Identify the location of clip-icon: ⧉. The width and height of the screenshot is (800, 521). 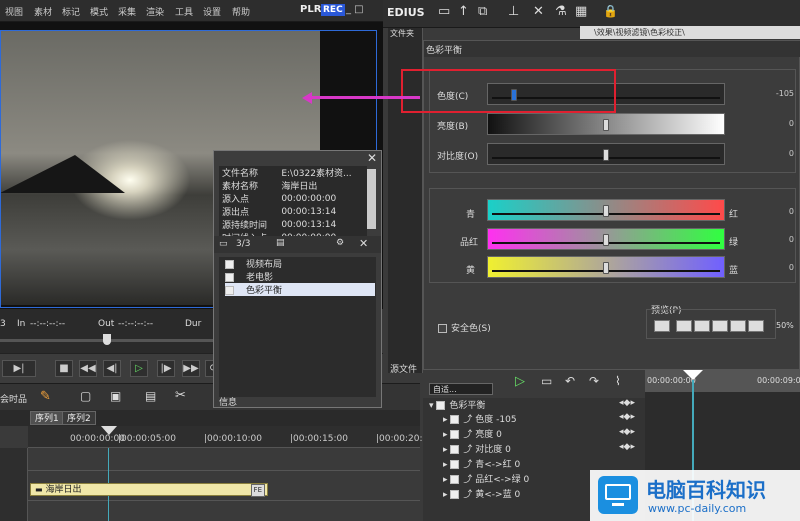
(482, 11).